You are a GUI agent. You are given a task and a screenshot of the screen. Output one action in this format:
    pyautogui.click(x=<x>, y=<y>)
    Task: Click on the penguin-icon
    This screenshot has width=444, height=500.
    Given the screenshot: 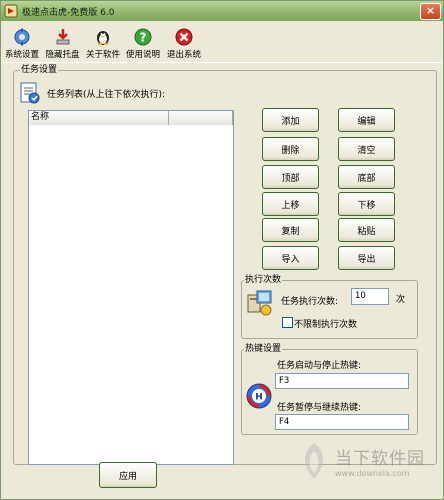 What is the action you would take?
    pyautogui.click(x=103, y=38)
    